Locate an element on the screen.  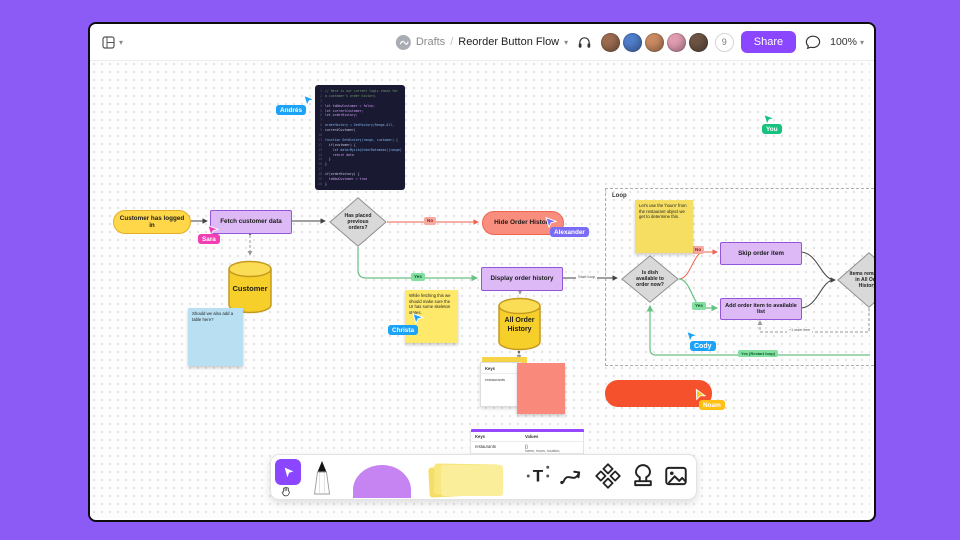
marker-pen-icon is located at coordinates (322, 478).